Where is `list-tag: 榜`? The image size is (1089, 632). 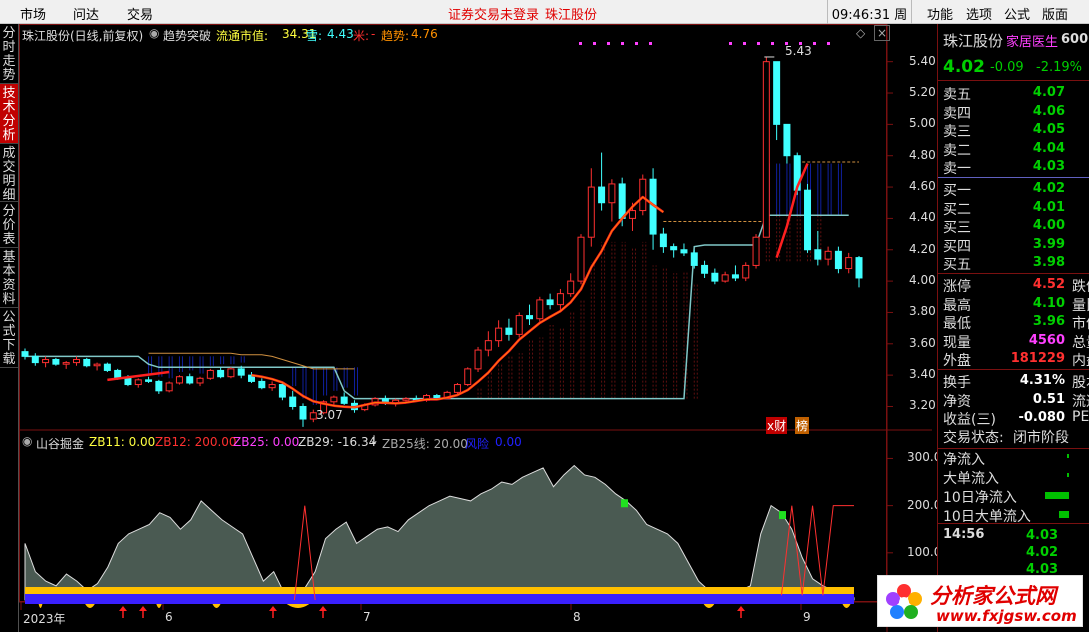
list-tag: 榜 is located at coordinates (802, 425).